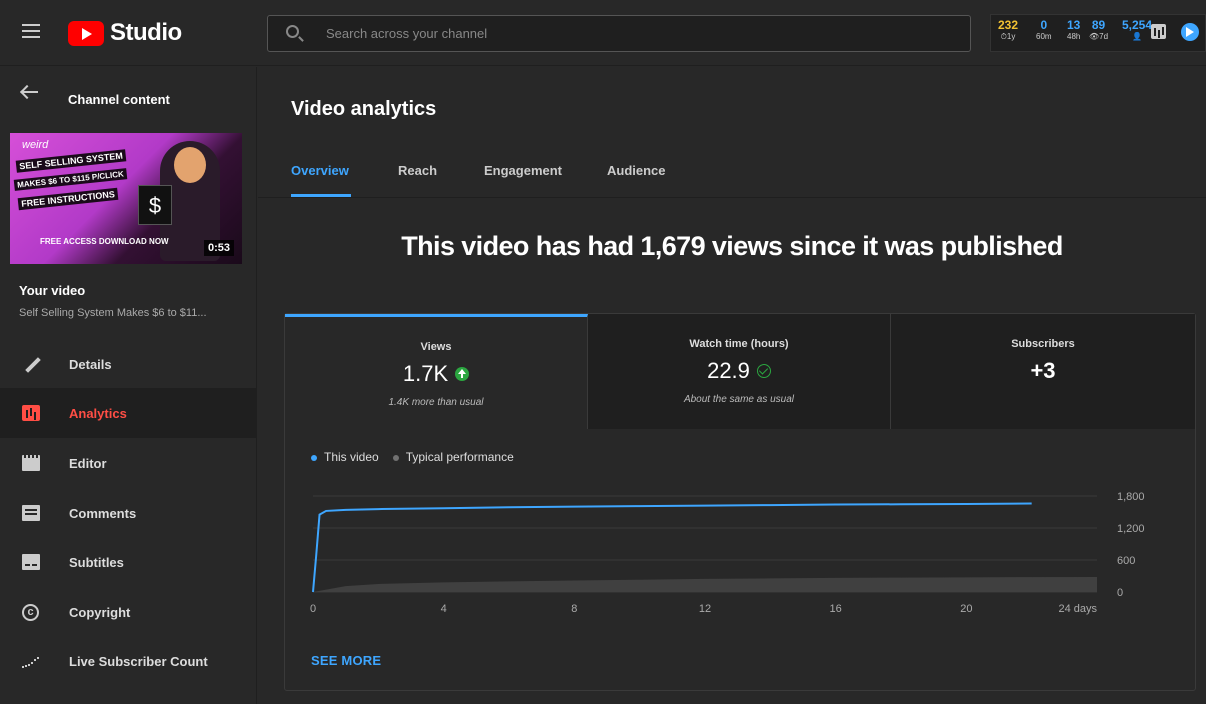 Image resolution: width=1206 pixels, height=704 pixels. I want to click on search-input, so click(636, 33).